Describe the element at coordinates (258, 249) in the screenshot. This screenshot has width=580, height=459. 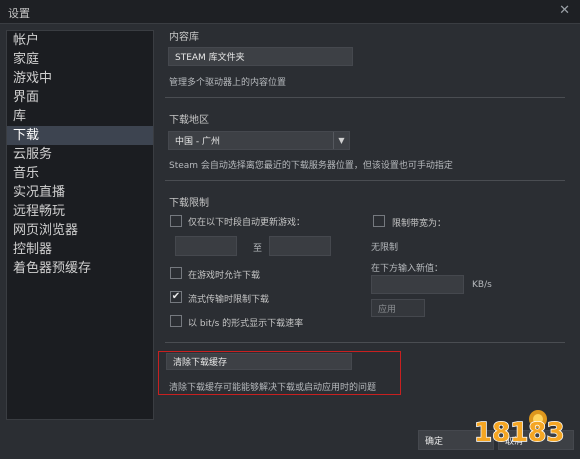
I see `to-label: 至` at that location.